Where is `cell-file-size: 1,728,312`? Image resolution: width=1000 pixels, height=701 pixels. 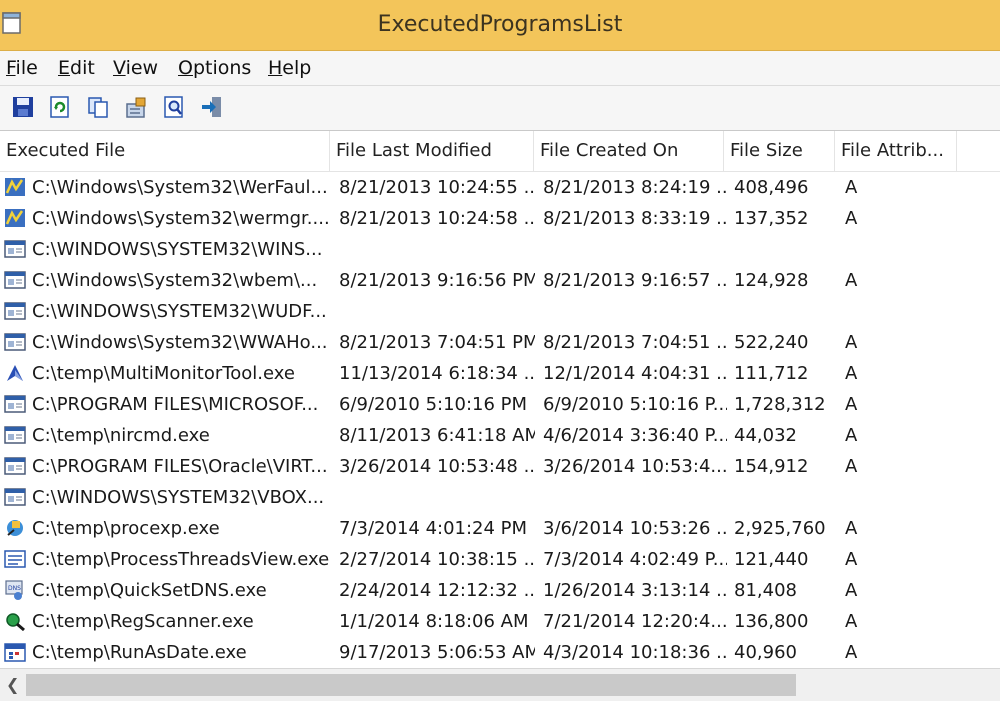 cell-file-size: 1,728,312 is located at coordinates (780, 404).